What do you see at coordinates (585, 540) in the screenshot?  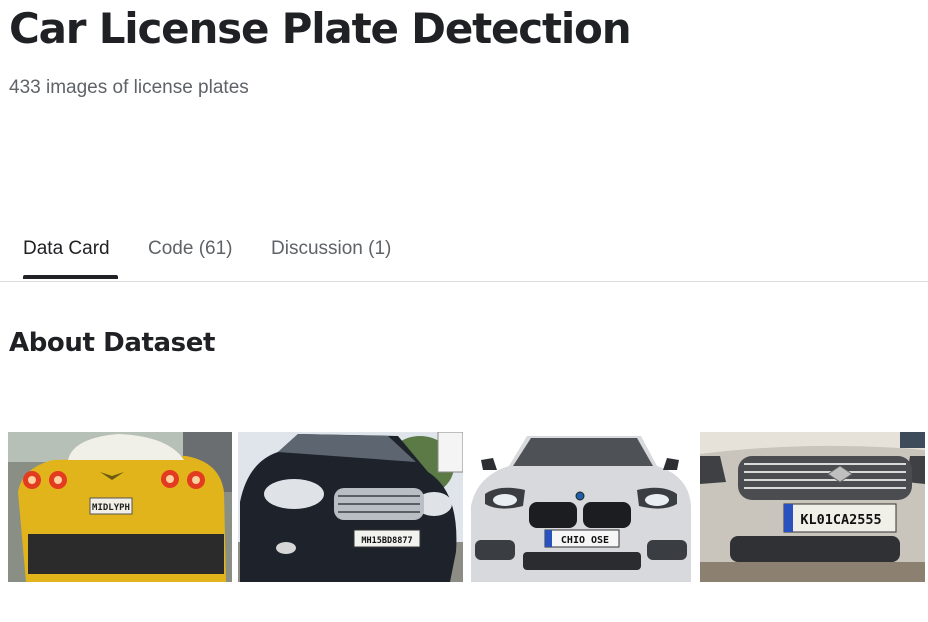 I see `license-plate-3: CHIO OSE` at bounding box center [585, 540].